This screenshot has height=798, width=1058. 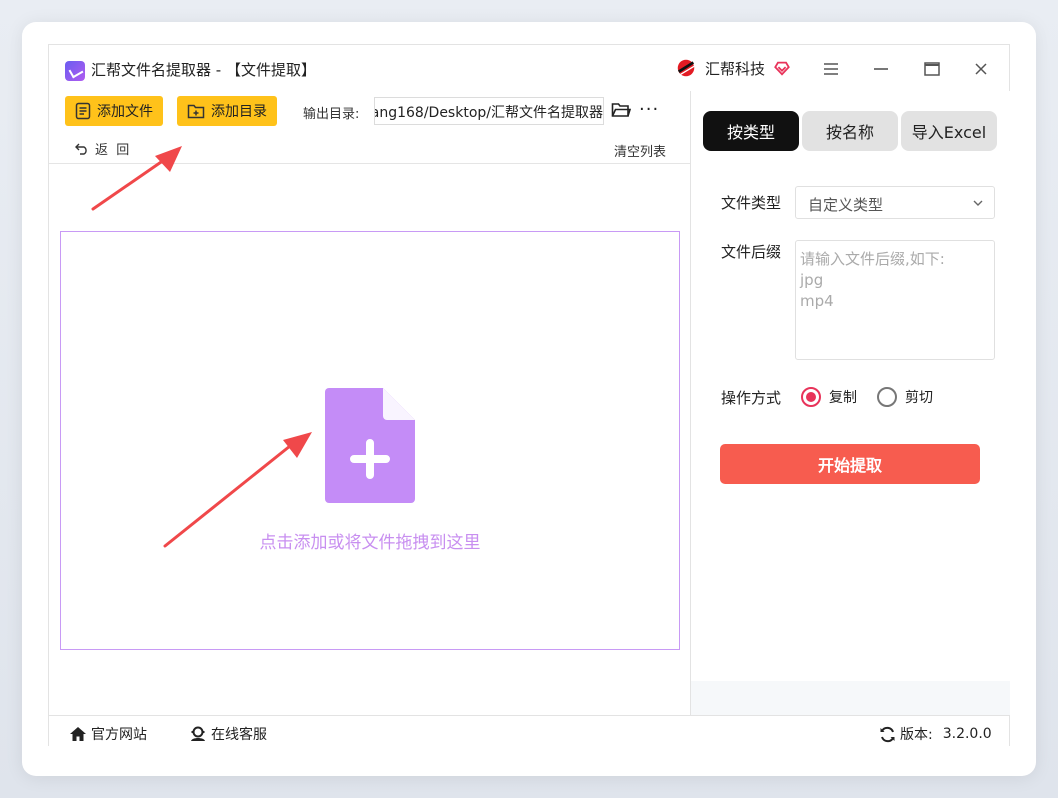 What do you see at coordinates (81, 149) in the screenshot?
I see `undo-arrow-icon` at bounding box center [81, 149].